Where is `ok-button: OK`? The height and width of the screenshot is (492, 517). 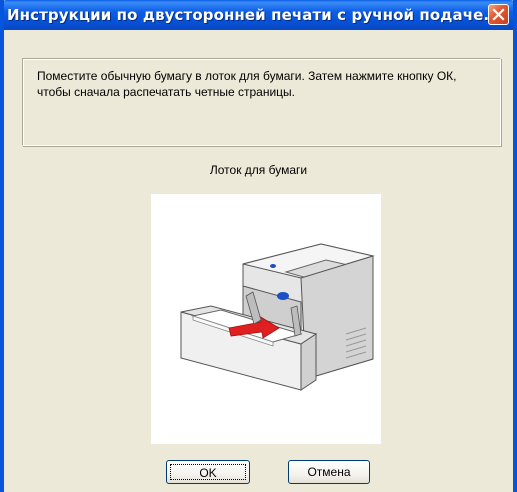
ok-button: OK is located at coordinates (208, 472).